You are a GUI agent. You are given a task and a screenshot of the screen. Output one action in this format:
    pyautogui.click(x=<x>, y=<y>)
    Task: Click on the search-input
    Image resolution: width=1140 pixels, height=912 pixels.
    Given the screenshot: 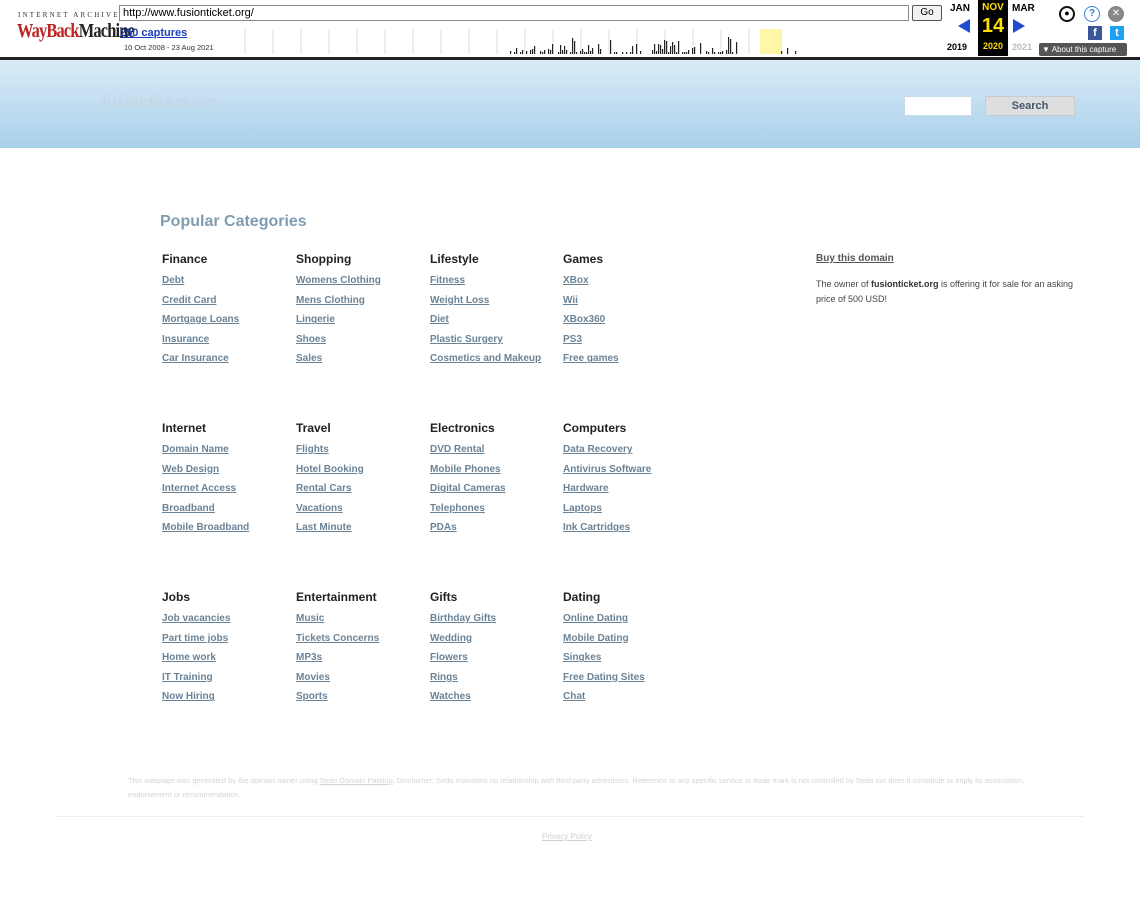 What is the action you would take?
    pyautogui.click(x=938, y=106)
    